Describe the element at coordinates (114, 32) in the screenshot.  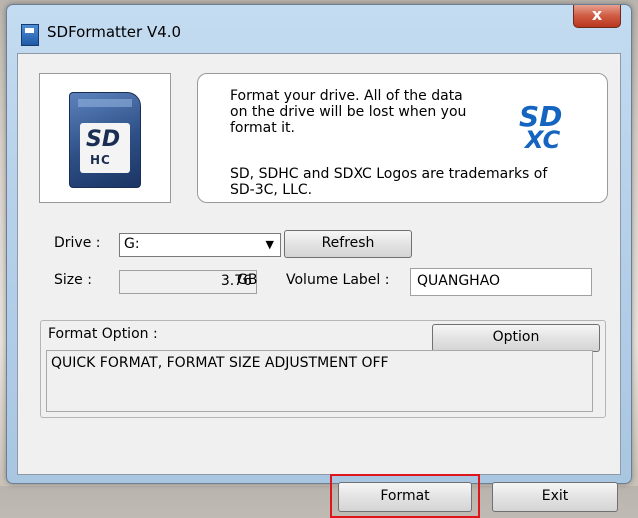
I see `window-title: SDFormatter V4.0` at that location.